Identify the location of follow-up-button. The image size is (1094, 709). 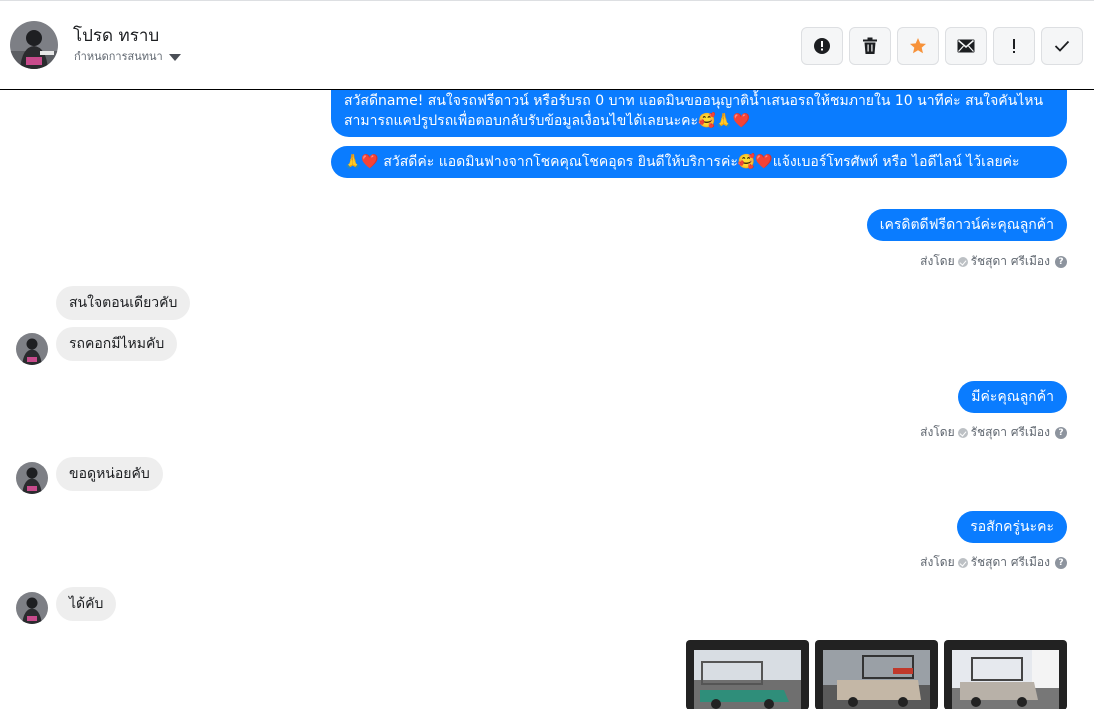
(1014, 46).